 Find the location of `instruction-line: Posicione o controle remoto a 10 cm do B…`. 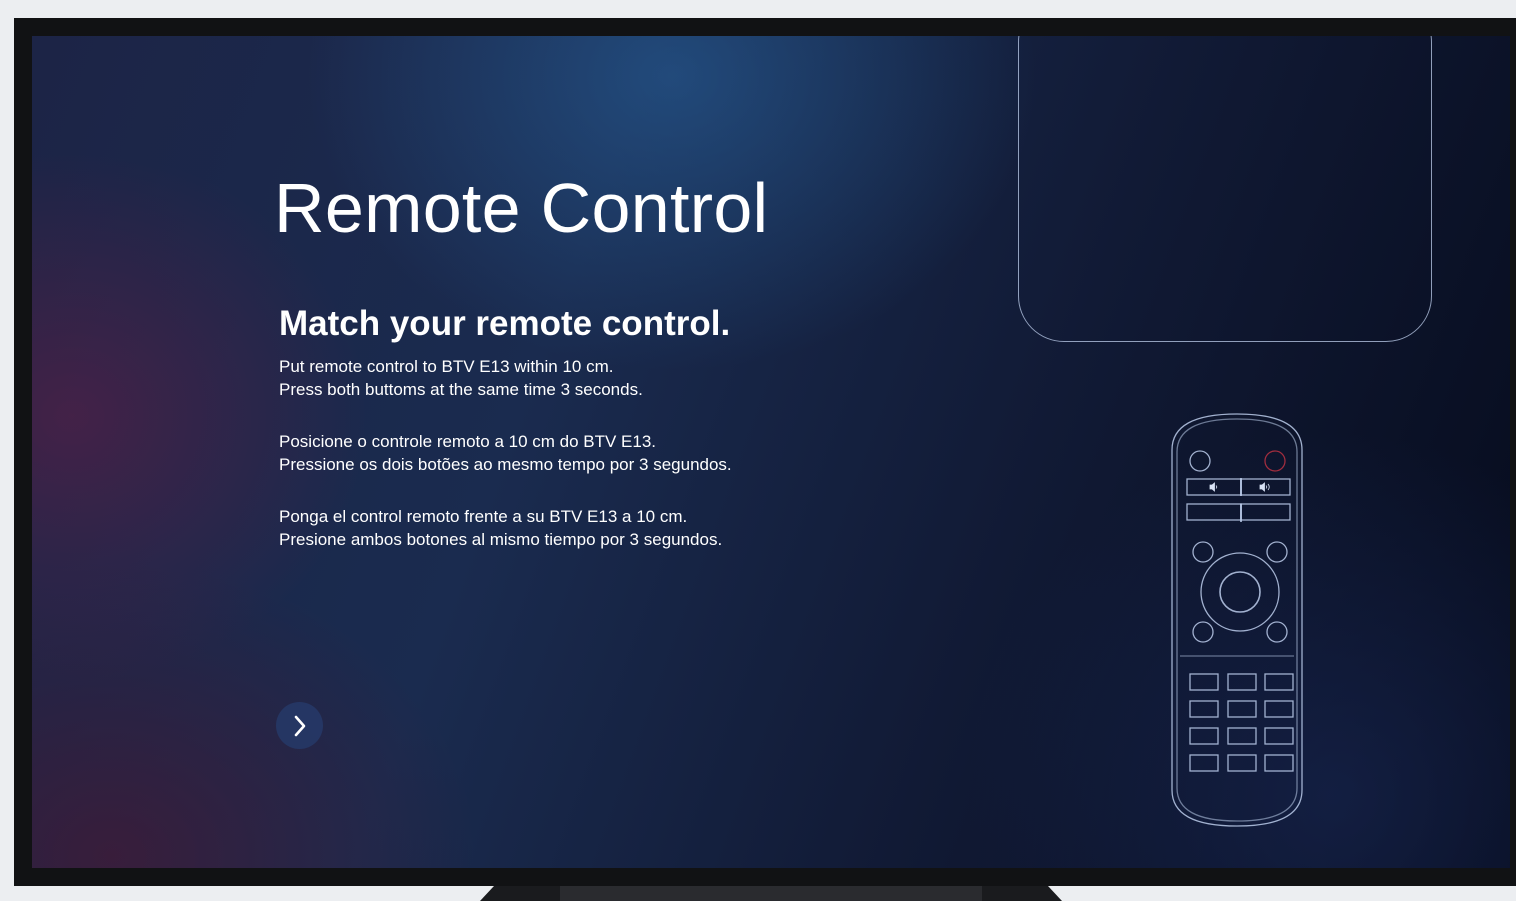

instruction-line: Posicione o controle remoto a 10 cm do B… is located at coordinates (468, 441).